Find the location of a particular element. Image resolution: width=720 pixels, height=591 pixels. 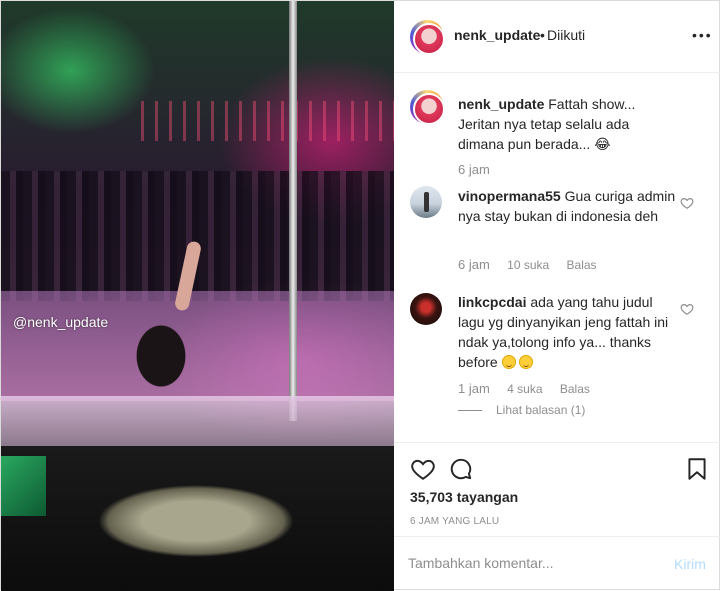

video-watermark: @nenk_update is located at coordinates (61, 322).